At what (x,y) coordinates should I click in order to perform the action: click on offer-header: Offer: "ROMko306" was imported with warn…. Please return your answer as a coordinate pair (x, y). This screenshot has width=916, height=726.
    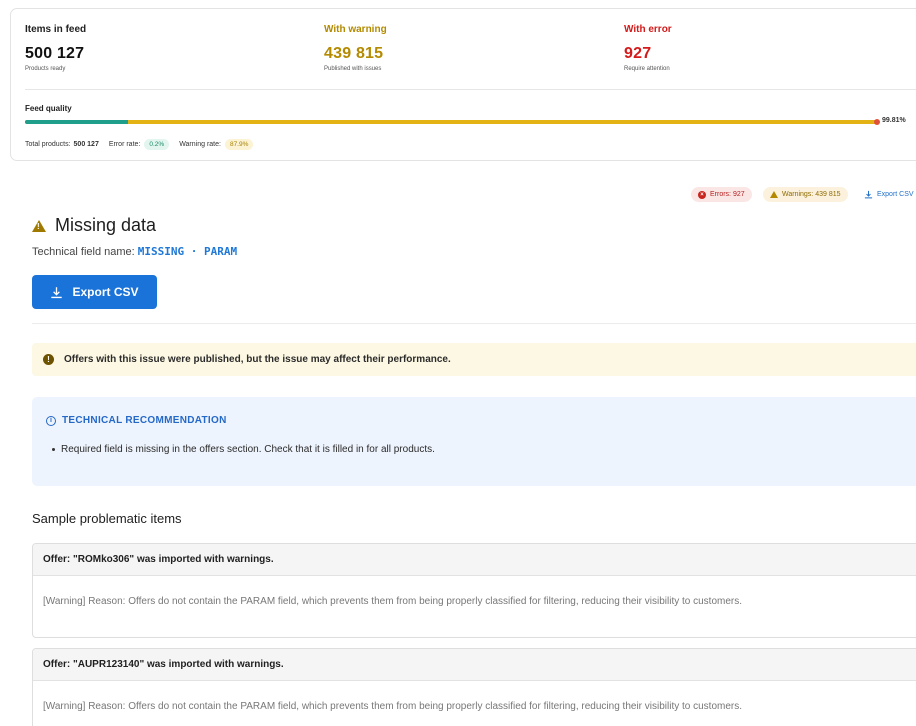
    Looking at the image, I should click on (474, 560).